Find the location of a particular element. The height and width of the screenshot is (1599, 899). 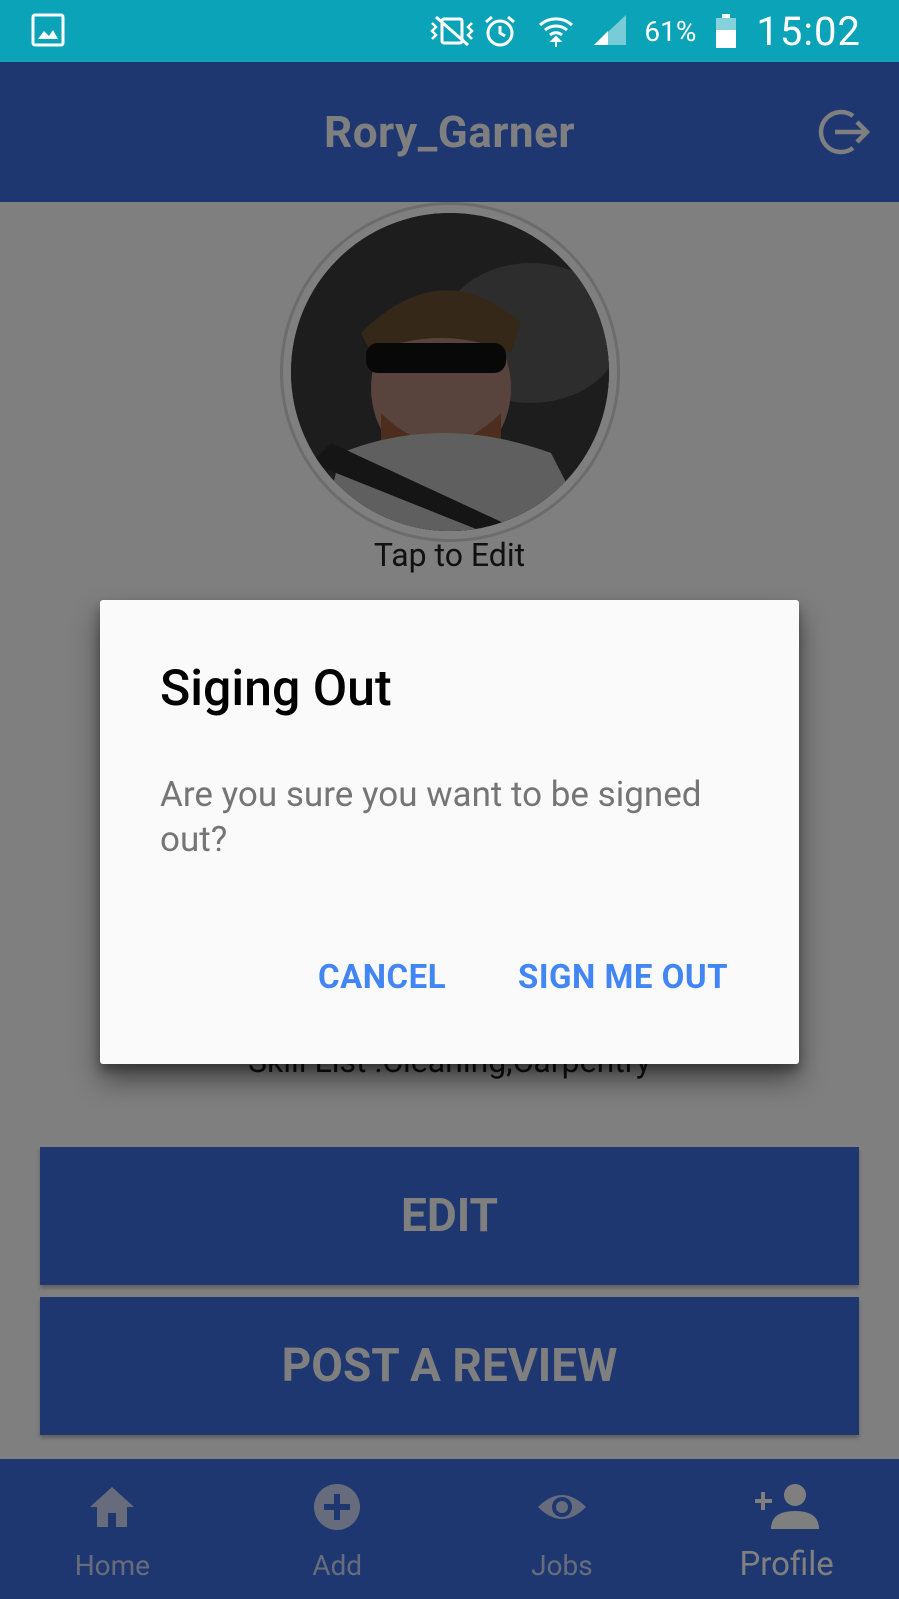

sign-me-out-button: SIGN ME OUT is located at coordinates (623, 977).